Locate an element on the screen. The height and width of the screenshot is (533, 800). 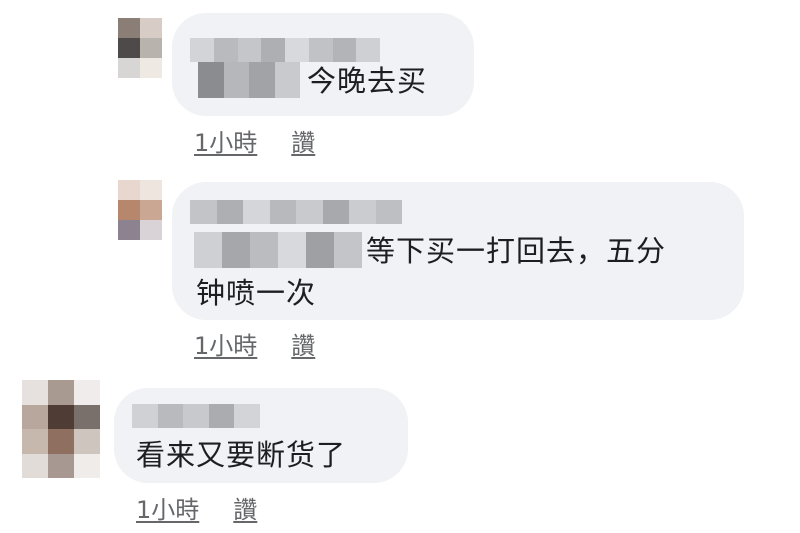
comment-text-line2: 钟喷一次 is located at coordinates (256, 293).